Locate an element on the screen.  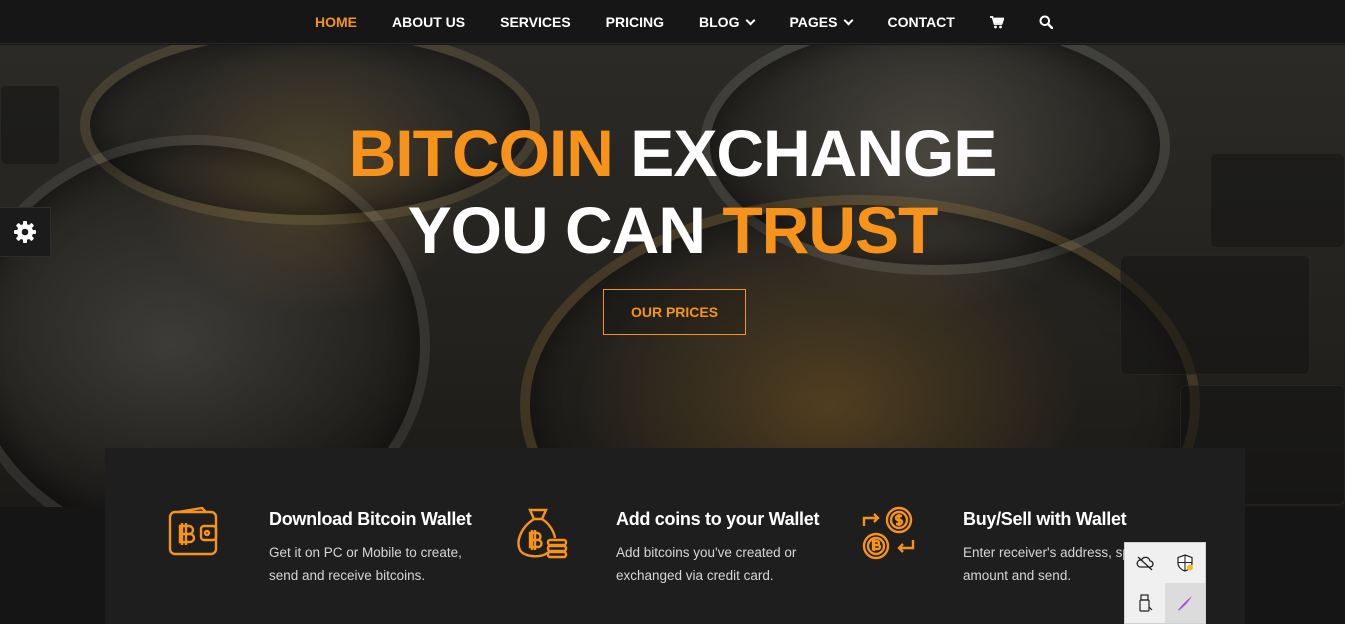
nav-item-contact: CONTACT is located at coordinates (920, 22).